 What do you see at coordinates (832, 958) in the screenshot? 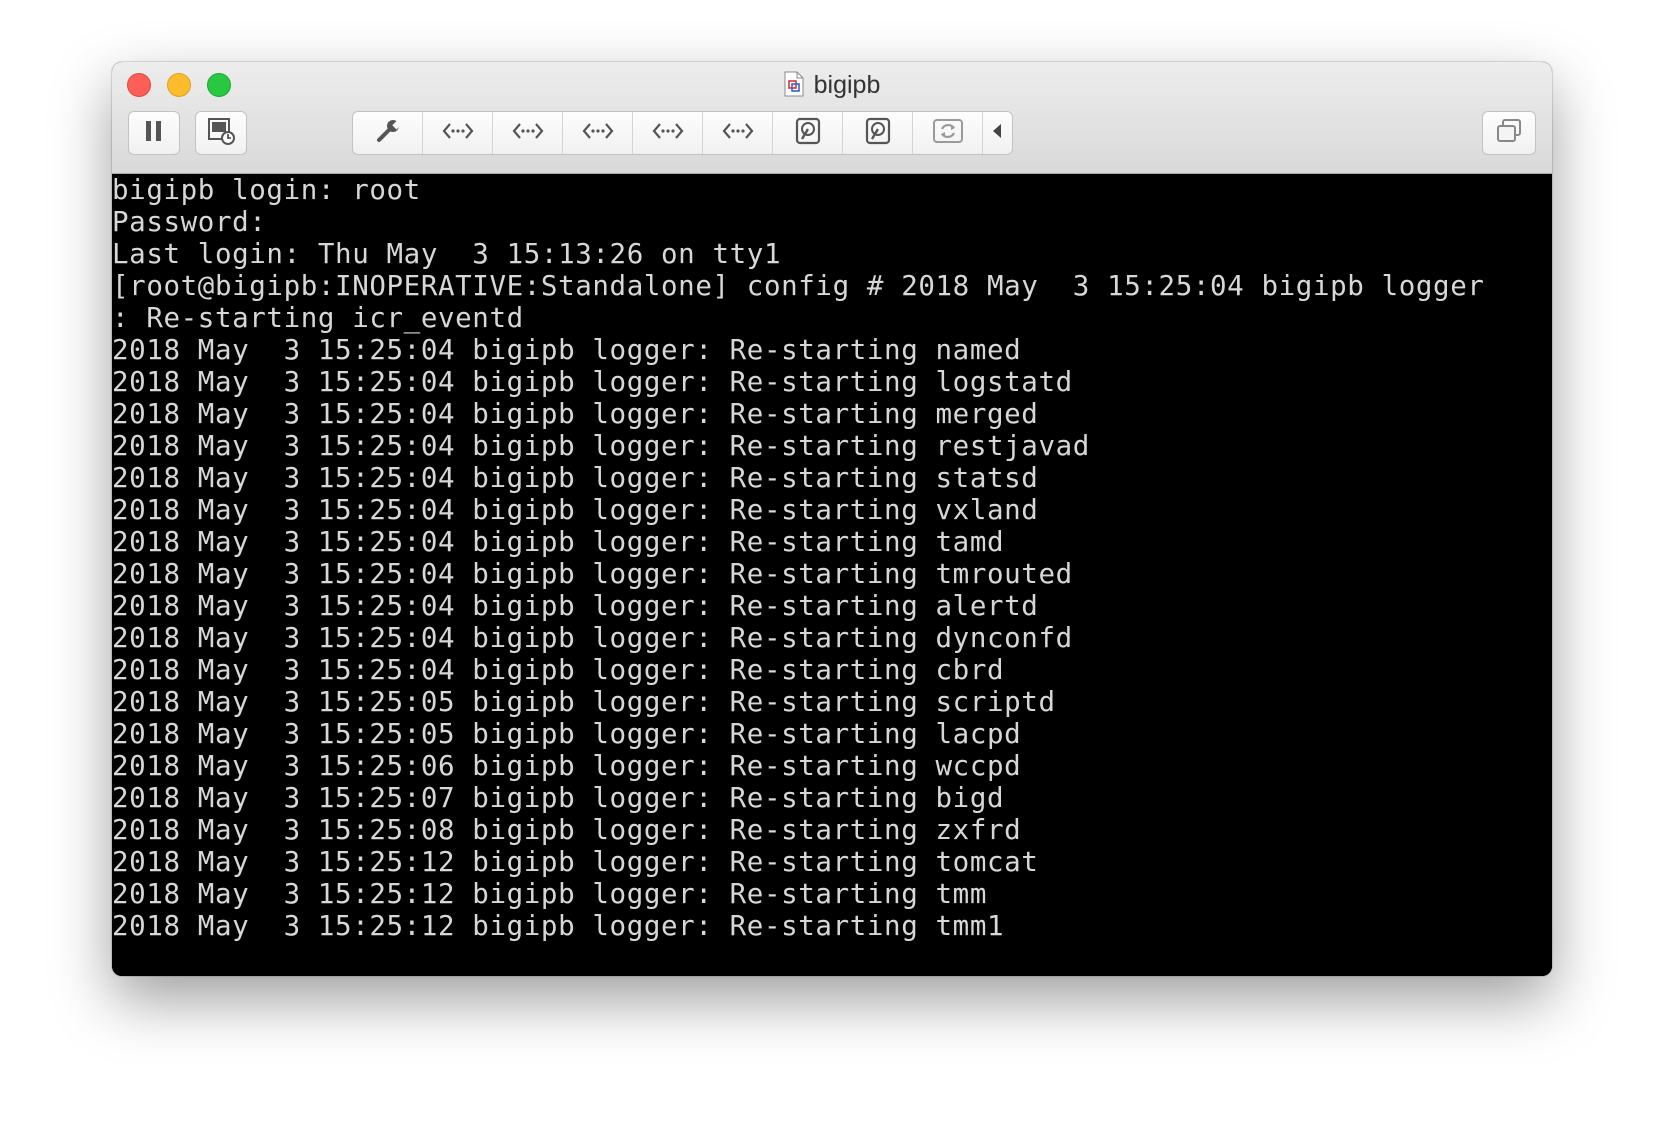
I see `terminal-prompt-line` at bounding box center [832, 958].